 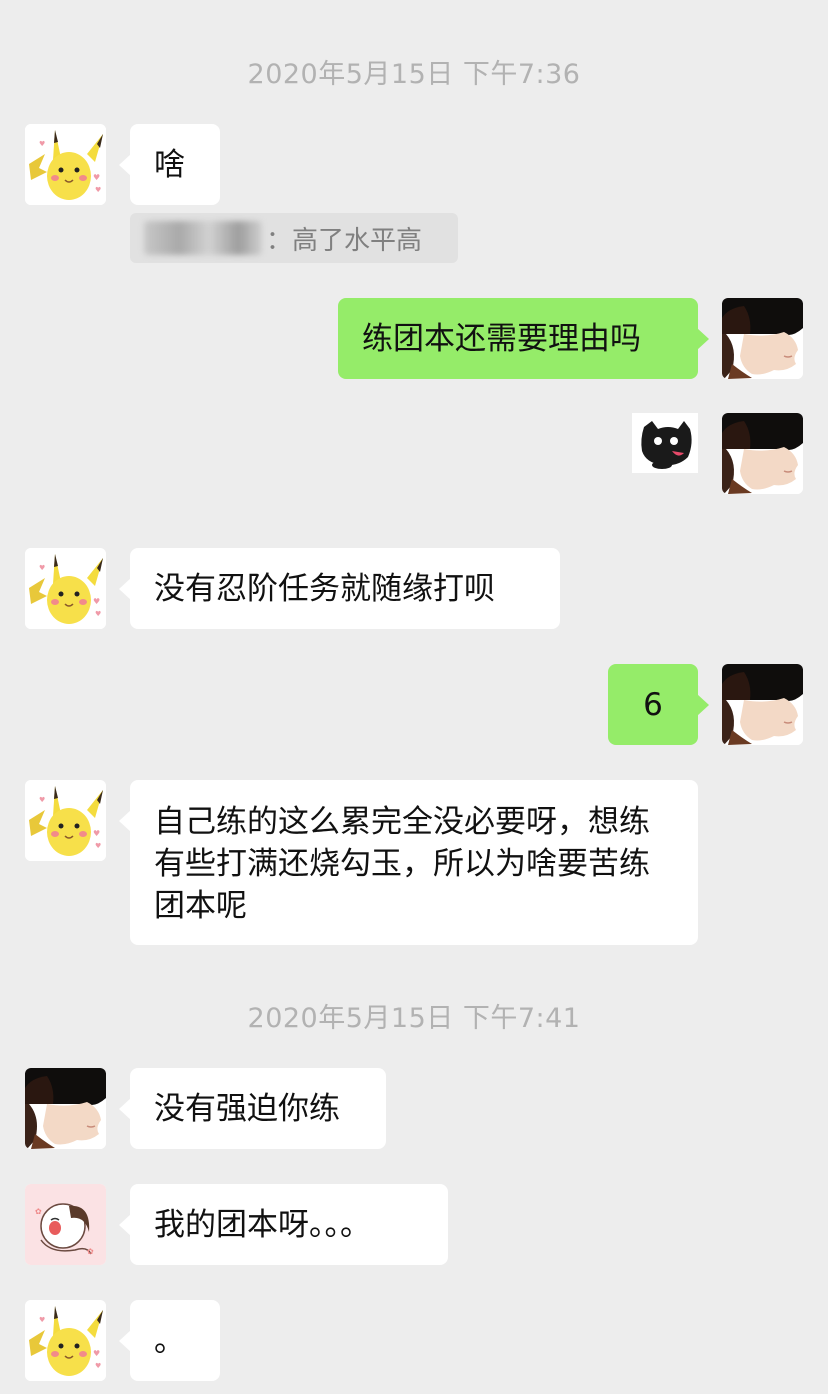 I want to click on timestamp: 2020年5月15日 下午7:36, so click(x=414, y=74).